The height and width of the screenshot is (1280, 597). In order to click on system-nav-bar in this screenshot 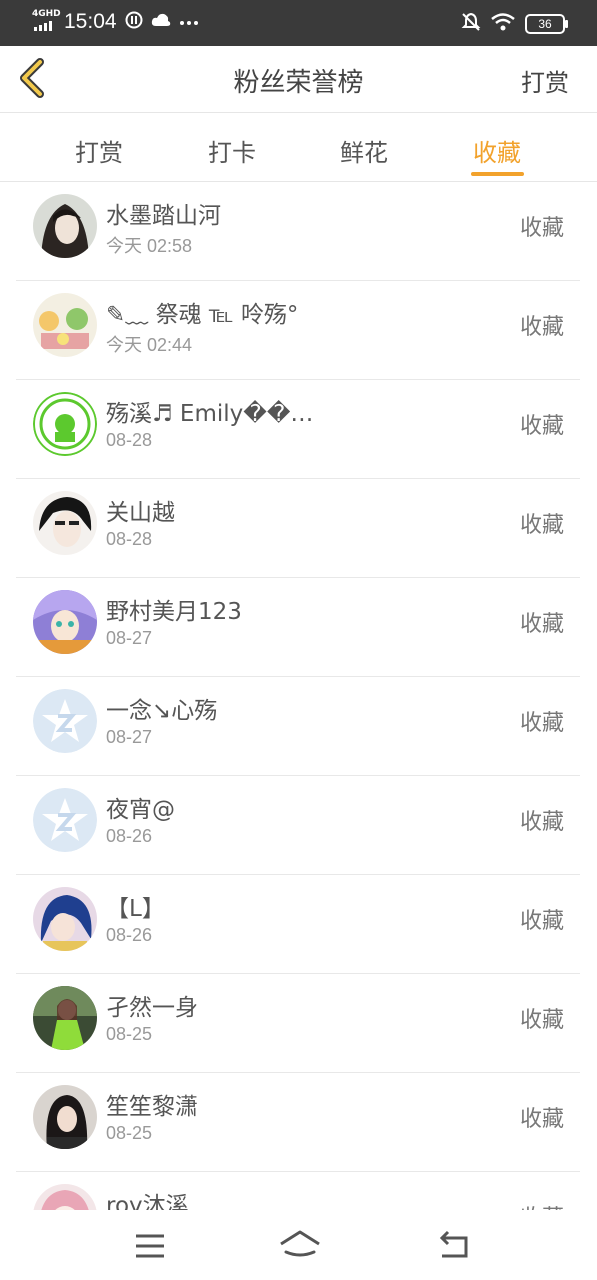, I will do `click(298, 1245)`.